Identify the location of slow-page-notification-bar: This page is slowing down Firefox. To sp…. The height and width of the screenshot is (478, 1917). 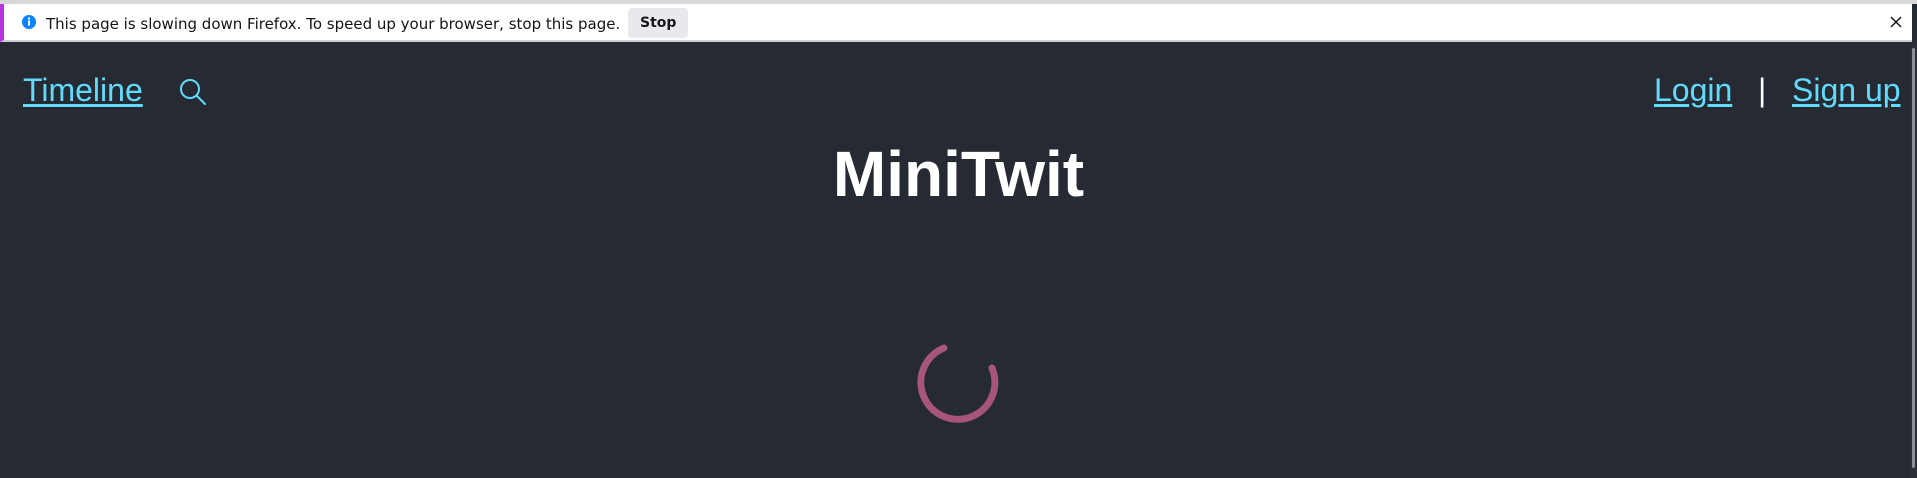
(956, 23).